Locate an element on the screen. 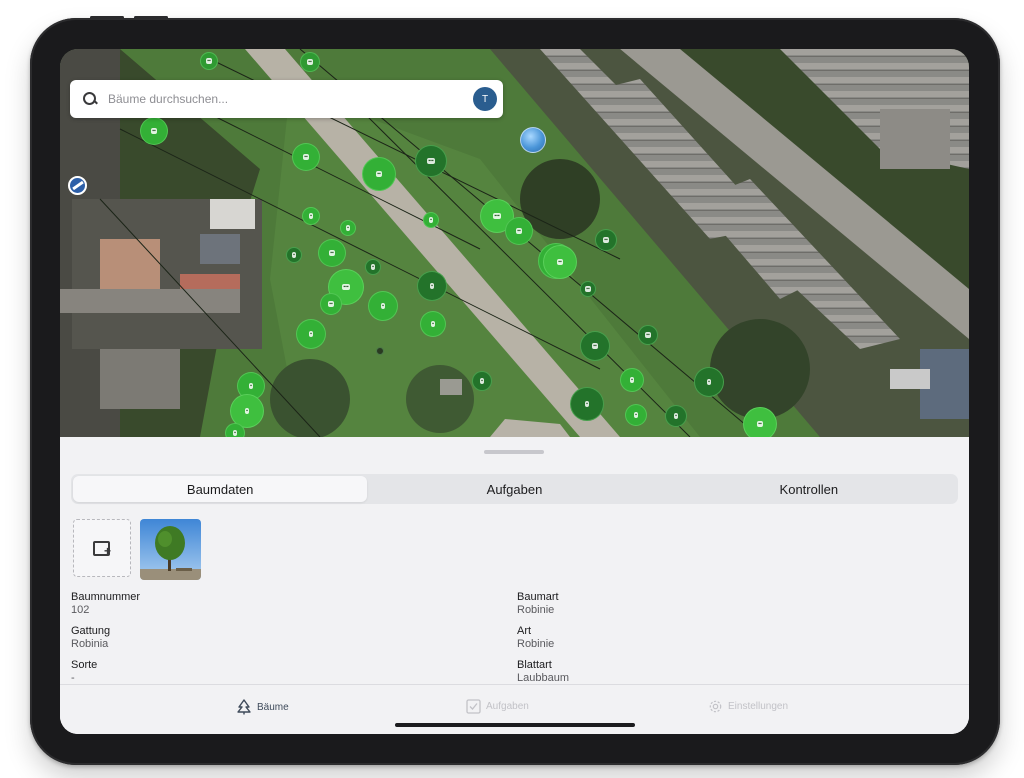 This screenshot has width=1024, height=778. tab-label: Einstellungen is located at coordinates (758, 706).